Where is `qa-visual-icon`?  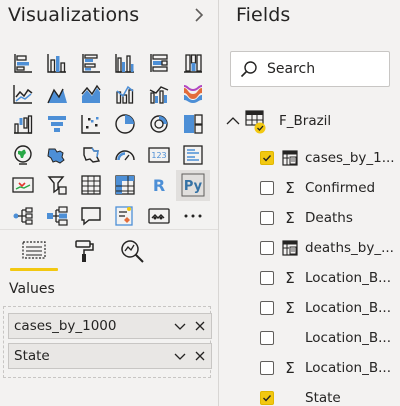
qa-visual-icon is located at coordinates (91, 216).